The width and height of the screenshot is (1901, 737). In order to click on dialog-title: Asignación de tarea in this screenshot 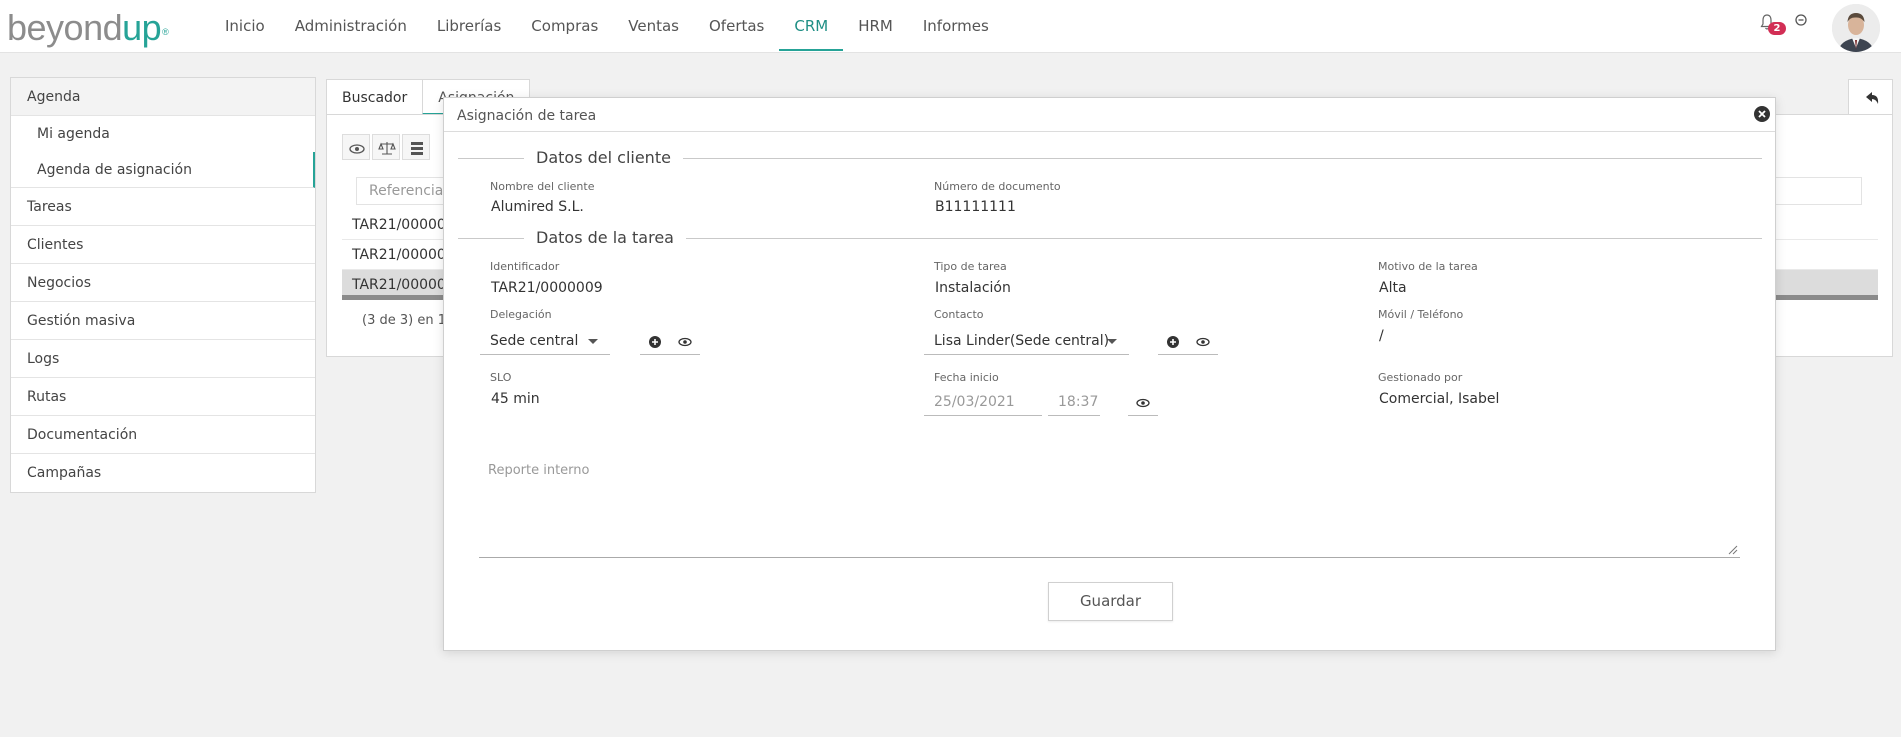, I will do `click(1109, 115)`.